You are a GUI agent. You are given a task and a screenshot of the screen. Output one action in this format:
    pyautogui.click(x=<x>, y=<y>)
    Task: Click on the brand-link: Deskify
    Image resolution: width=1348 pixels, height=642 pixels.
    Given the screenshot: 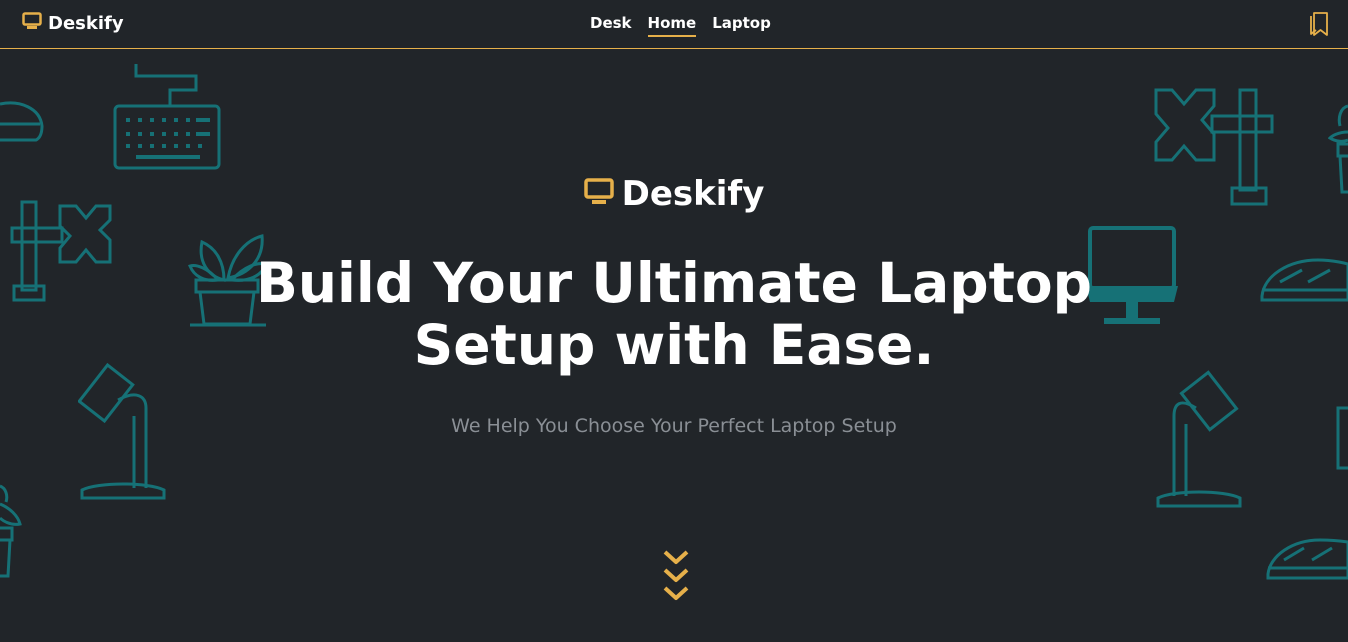 What is the action you would take?
    pyautogui.click(x=73, y=23)
    